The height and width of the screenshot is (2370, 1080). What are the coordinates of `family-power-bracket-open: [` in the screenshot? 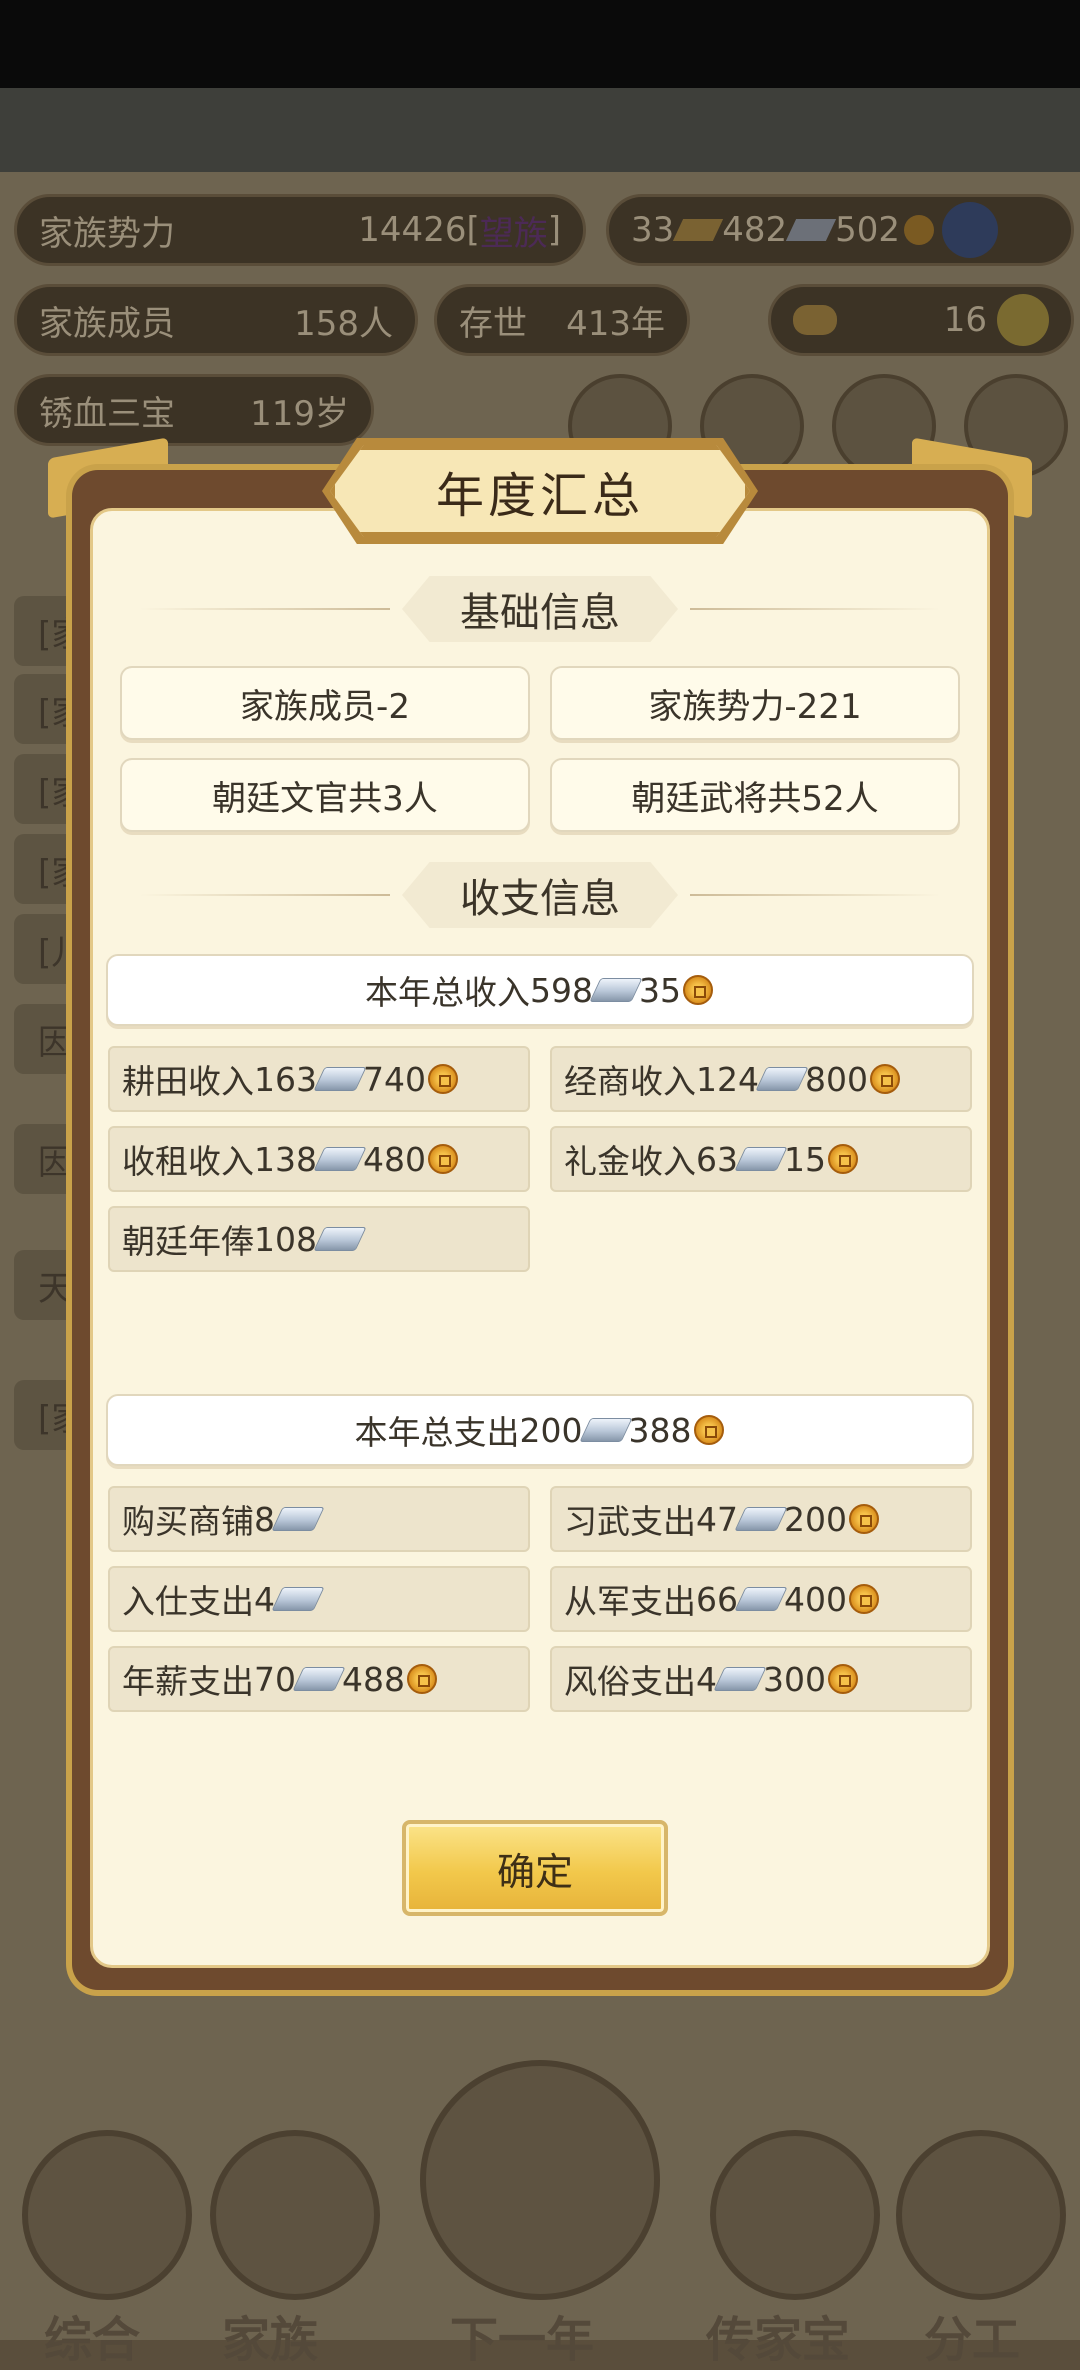 It's located at (473, 230).